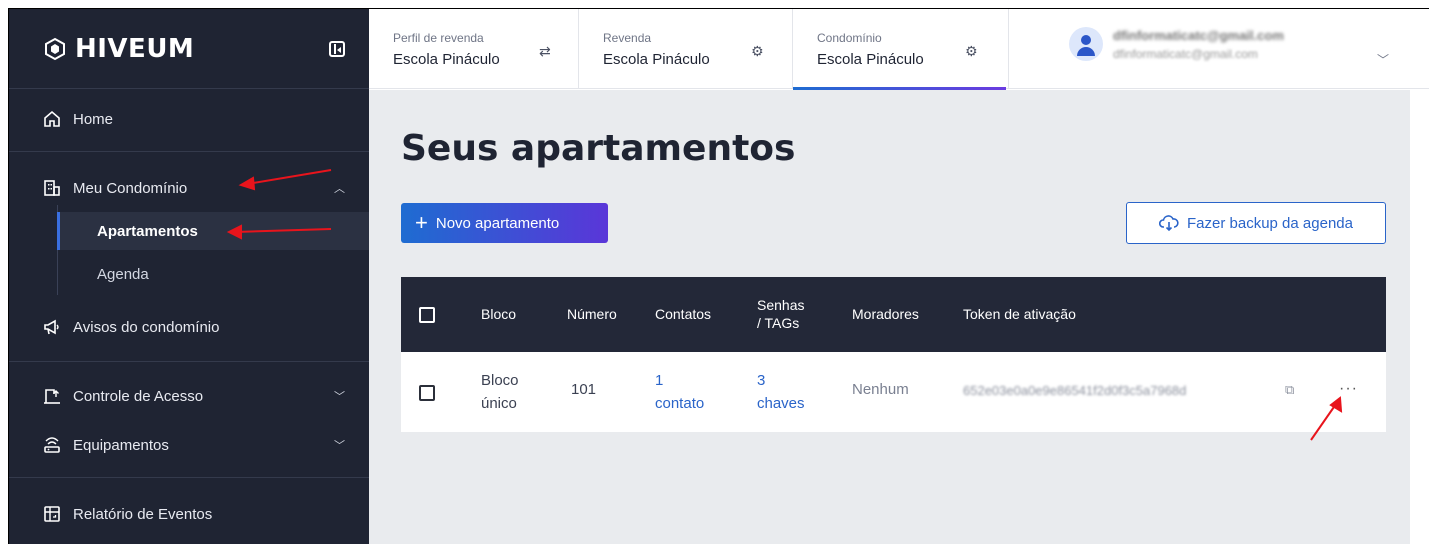 Image resolution: width=1429 pixels, height=544 pixels. I want to click on annotation-arrow-meu-condominio, so click(289, 177).